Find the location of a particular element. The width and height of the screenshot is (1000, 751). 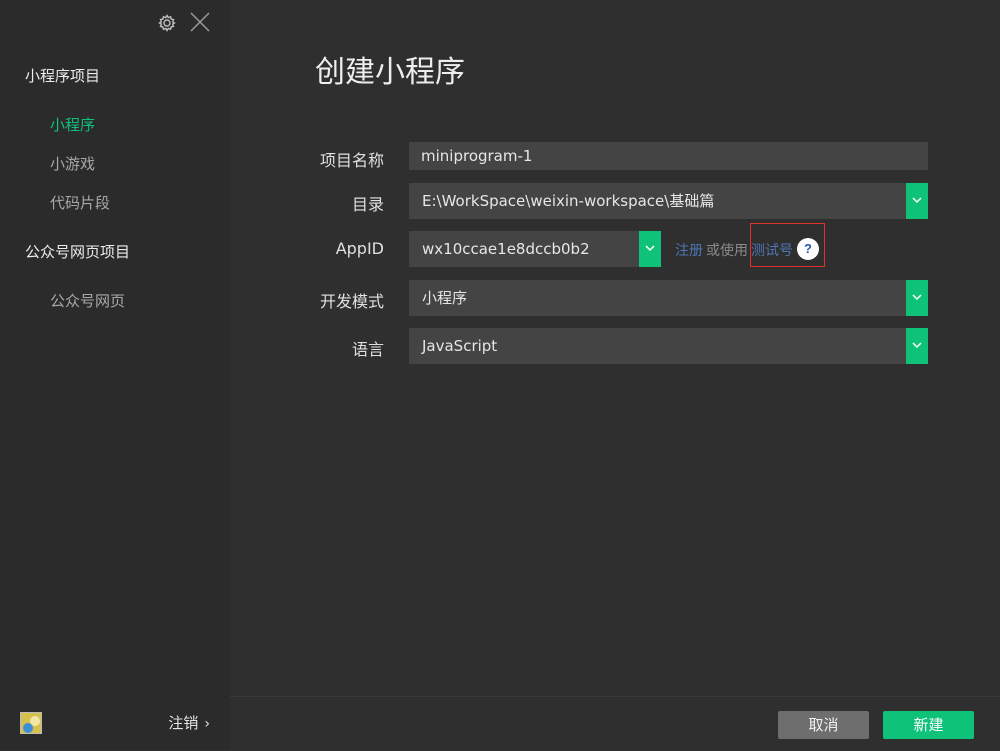

dev-mode-select: 小程序 is located at coordinates (657, 298).